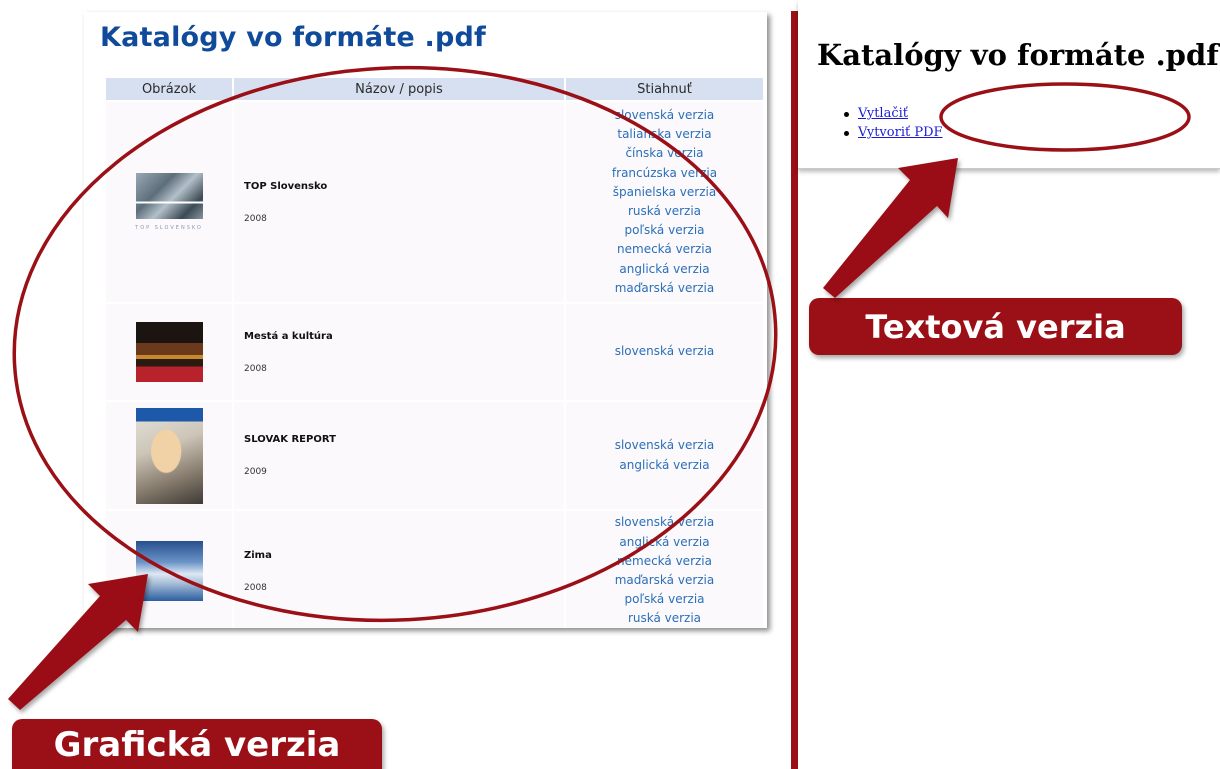 This screenshot has width=1220, height=769. What do you see at coordinates (399, 89) in the screenshot?
I see `column-header-name: Názov / popis` at bounding box center [399, 89].